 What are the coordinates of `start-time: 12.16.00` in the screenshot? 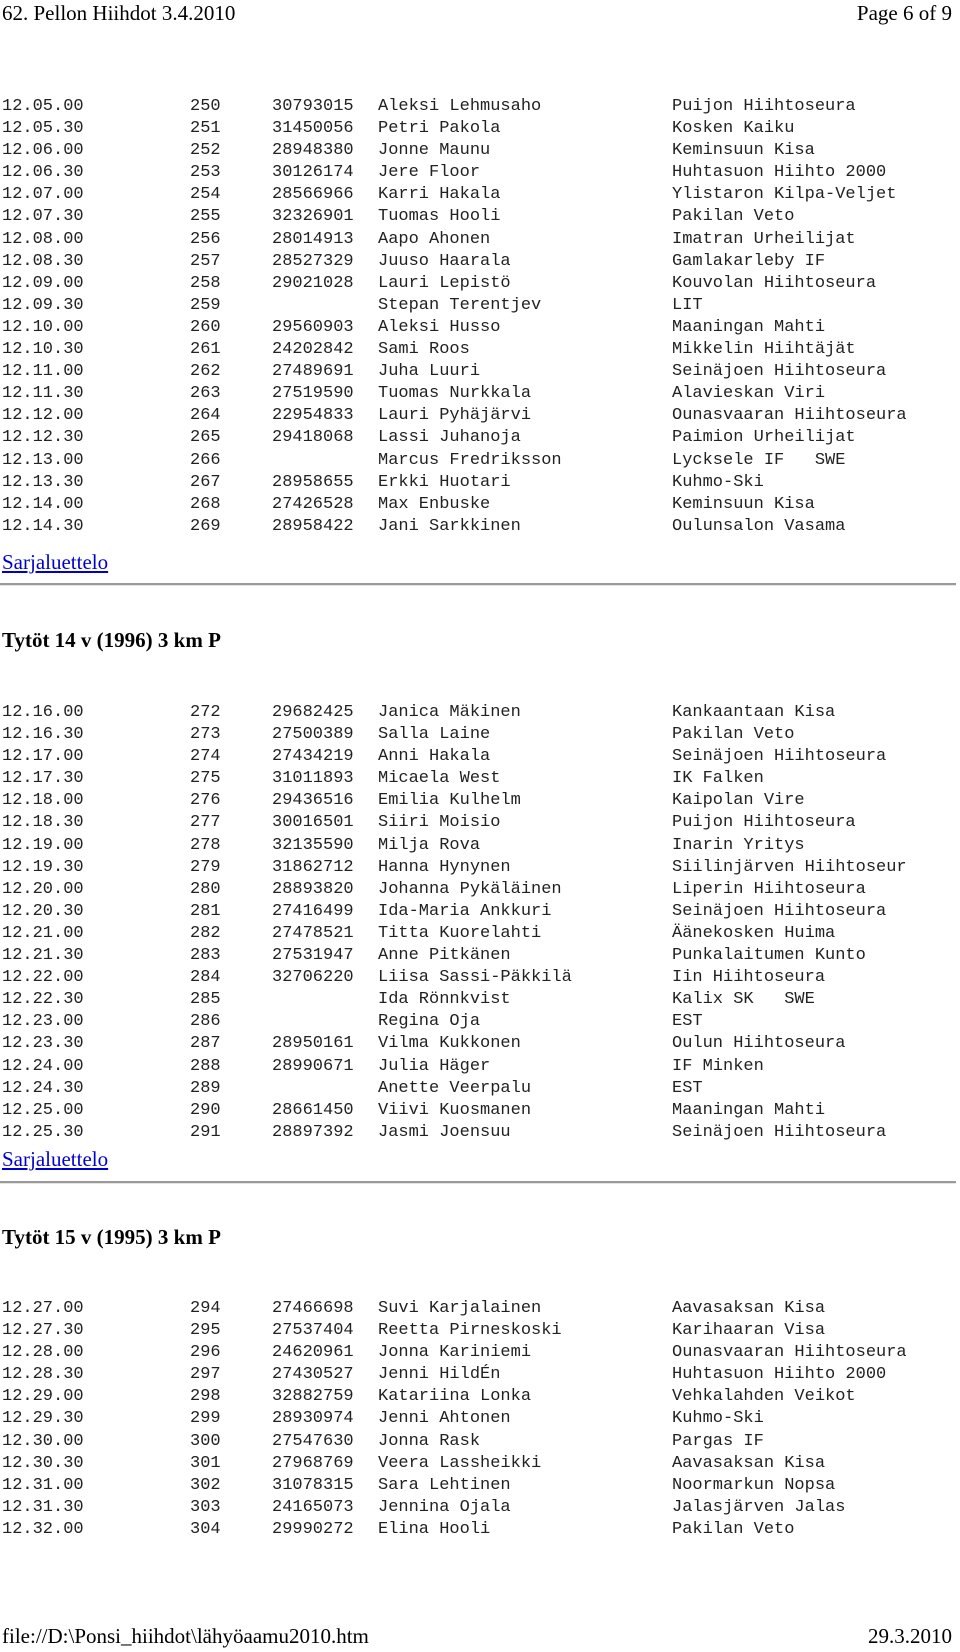 It's located at (43, 712).